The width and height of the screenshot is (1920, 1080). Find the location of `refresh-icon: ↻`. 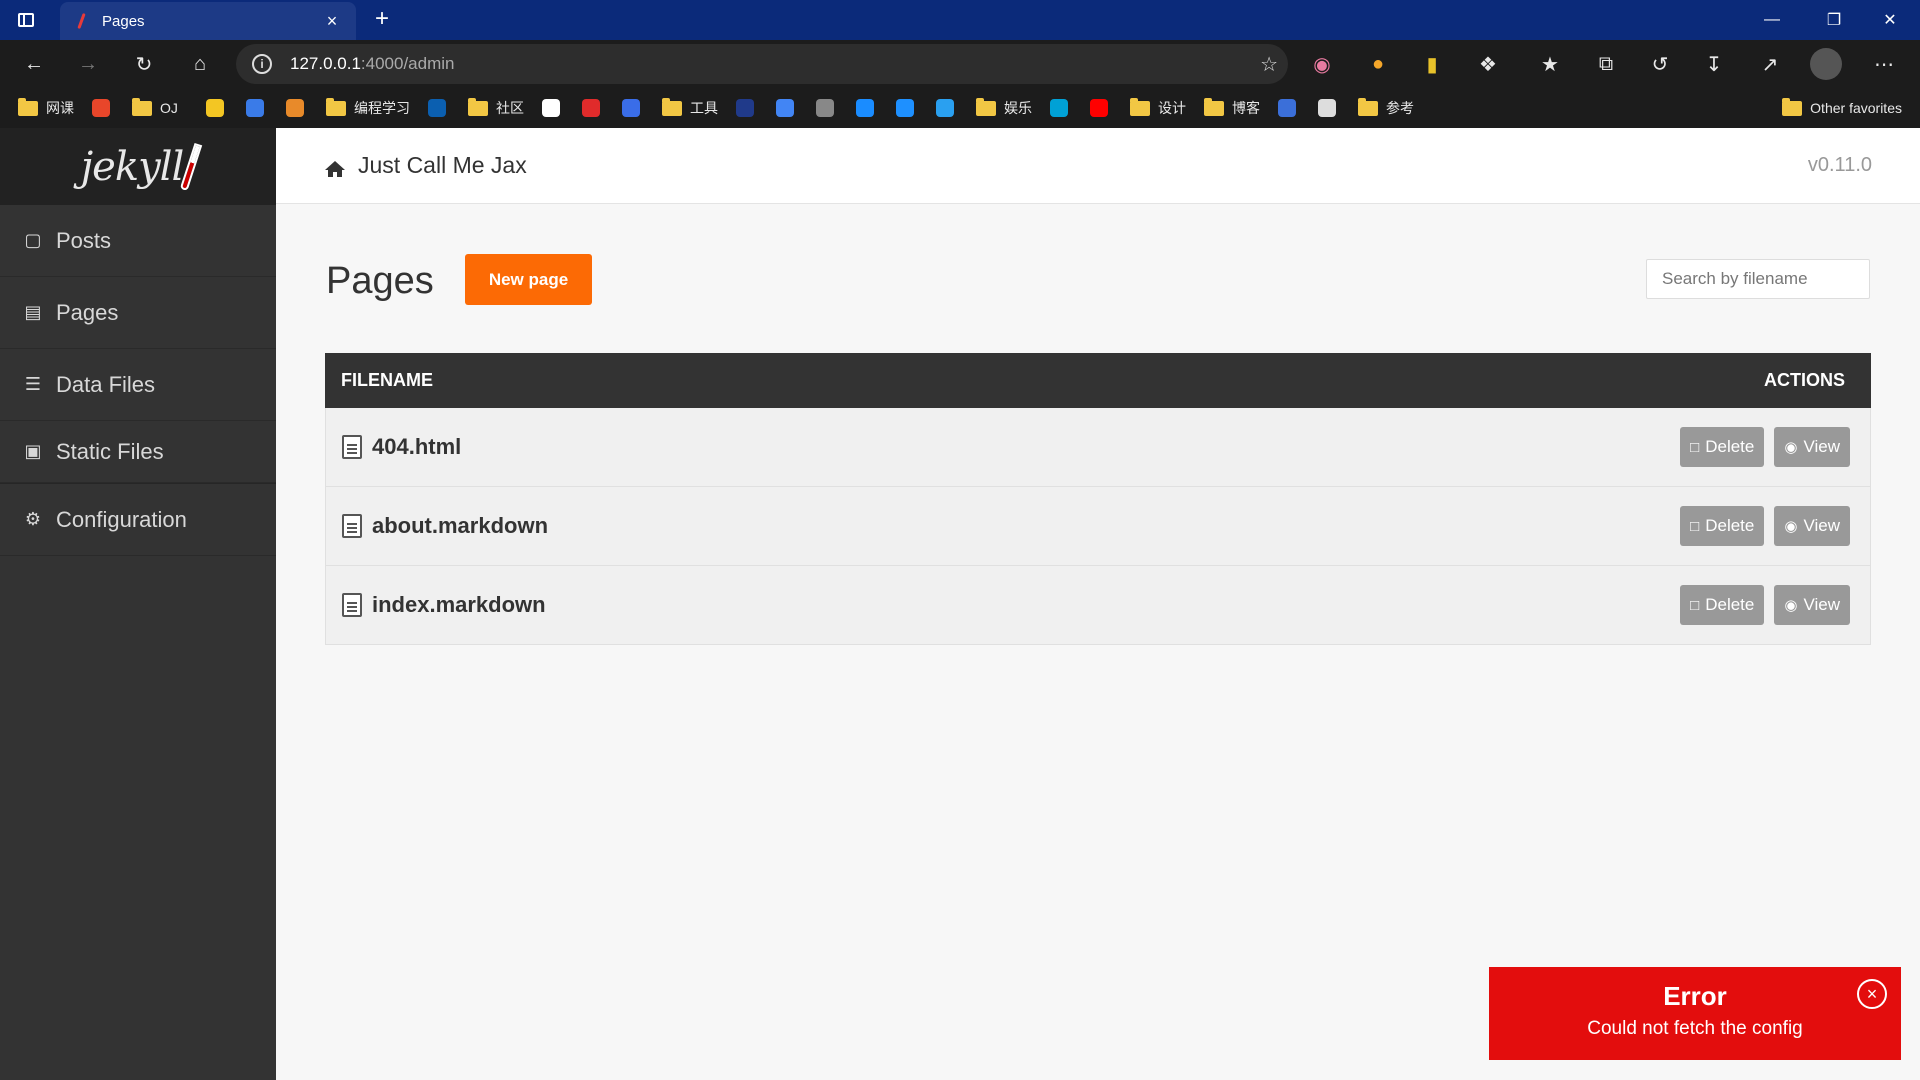

refresh-icon: ↻ is located at coordinates (144, 64).